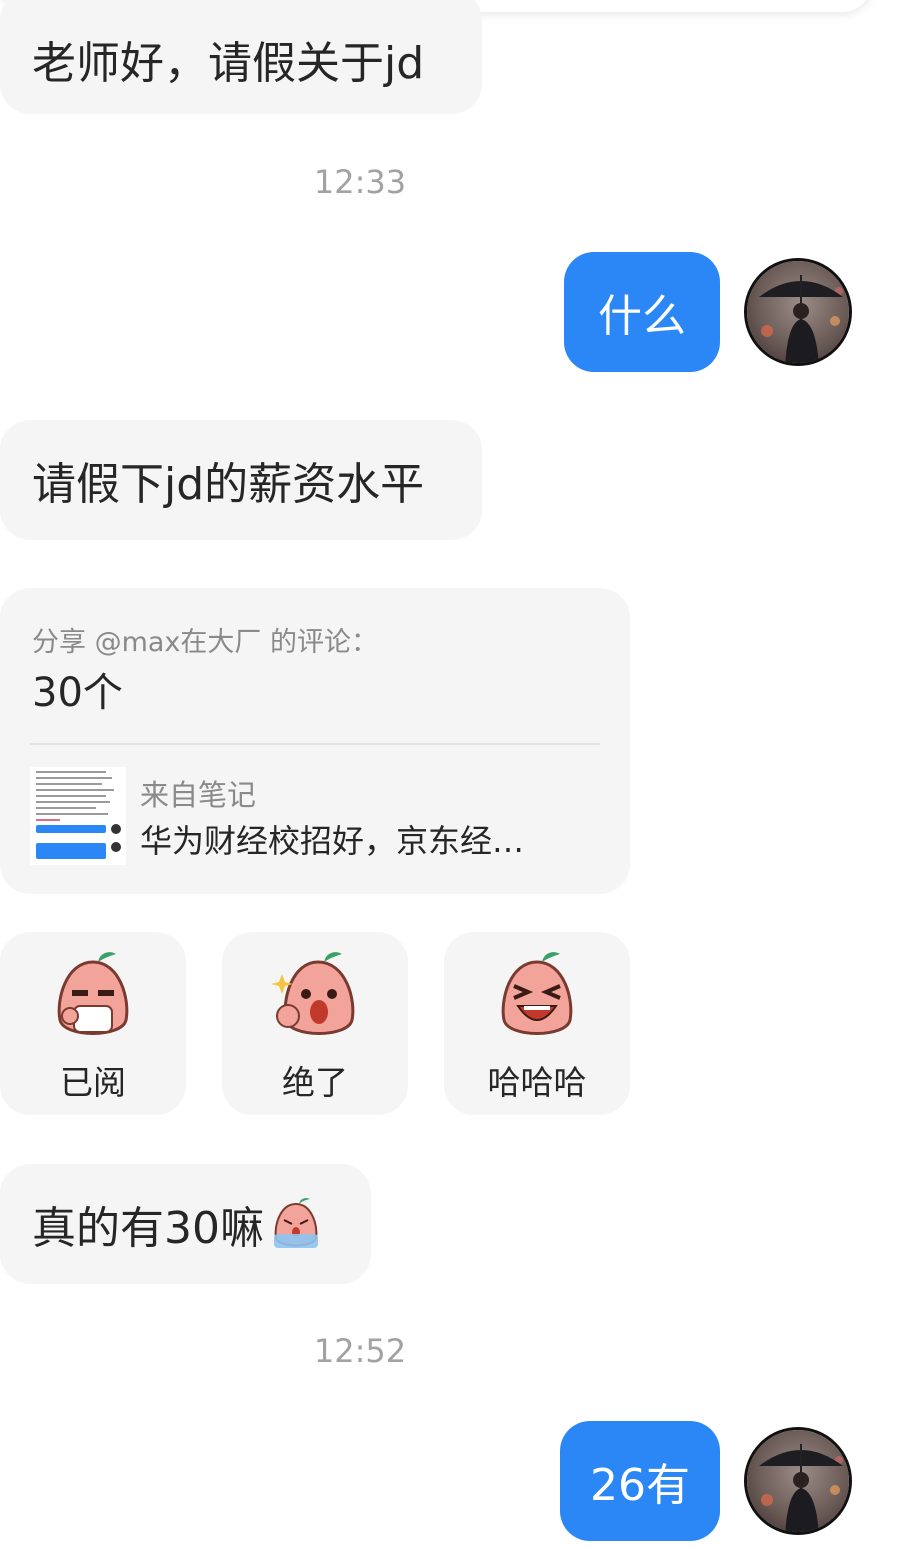 This screenshot has height=1548, width=900. Describe the element at coordinates (296, 1223) in the screenshot. I see `crying-emoji-icon` at that location.